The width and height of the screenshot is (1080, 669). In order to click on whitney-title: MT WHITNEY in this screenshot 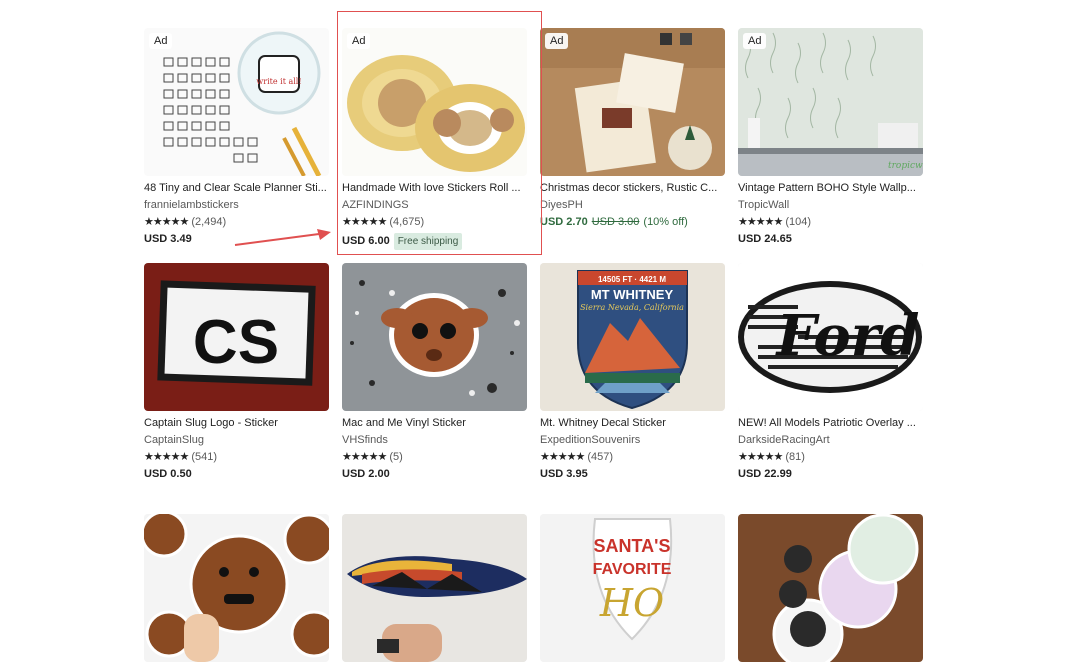, I will do `click(632, 294)`.